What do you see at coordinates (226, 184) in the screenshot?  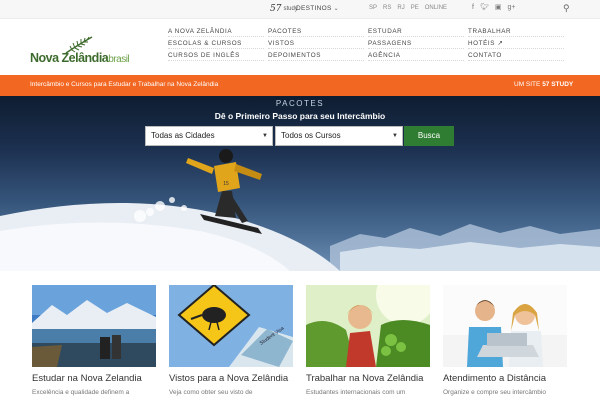 I see `svg-text: 15` at bounding box center [226, 184].